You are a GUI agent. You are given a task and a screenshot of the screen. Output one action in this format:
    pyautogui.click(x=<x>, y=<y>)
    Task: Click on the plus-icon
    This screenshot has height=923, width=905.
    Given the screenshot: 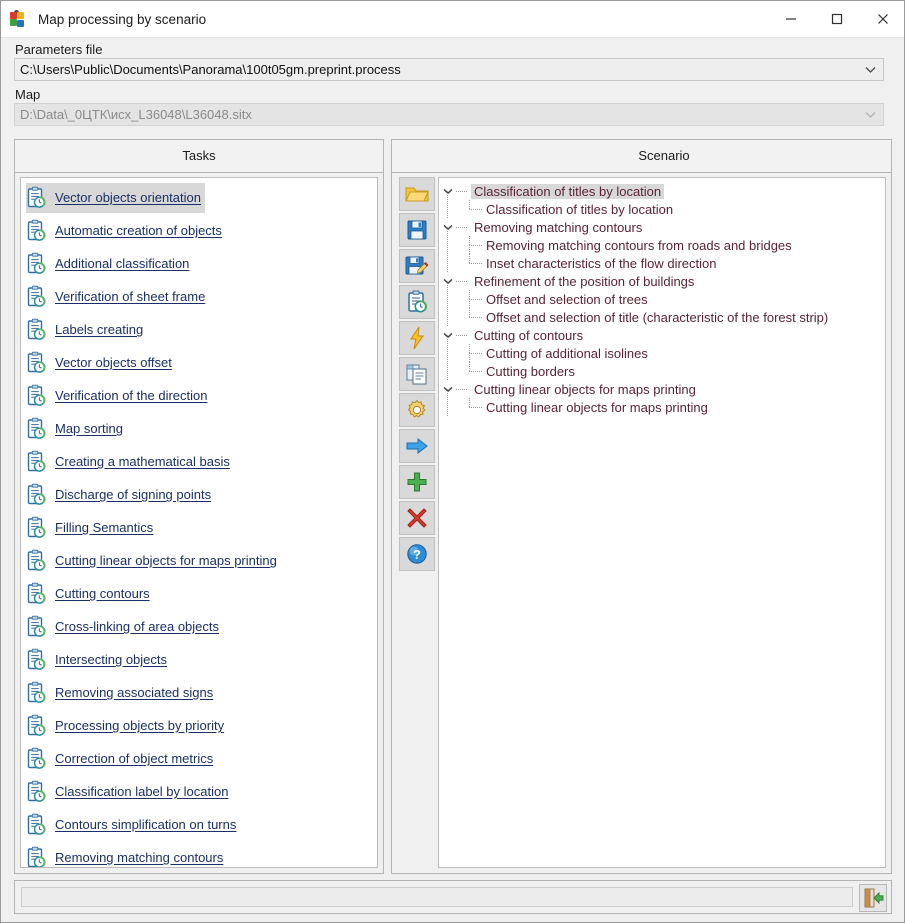 What is the action you would take?
    pyautogui.click(x=417, y=482)
    